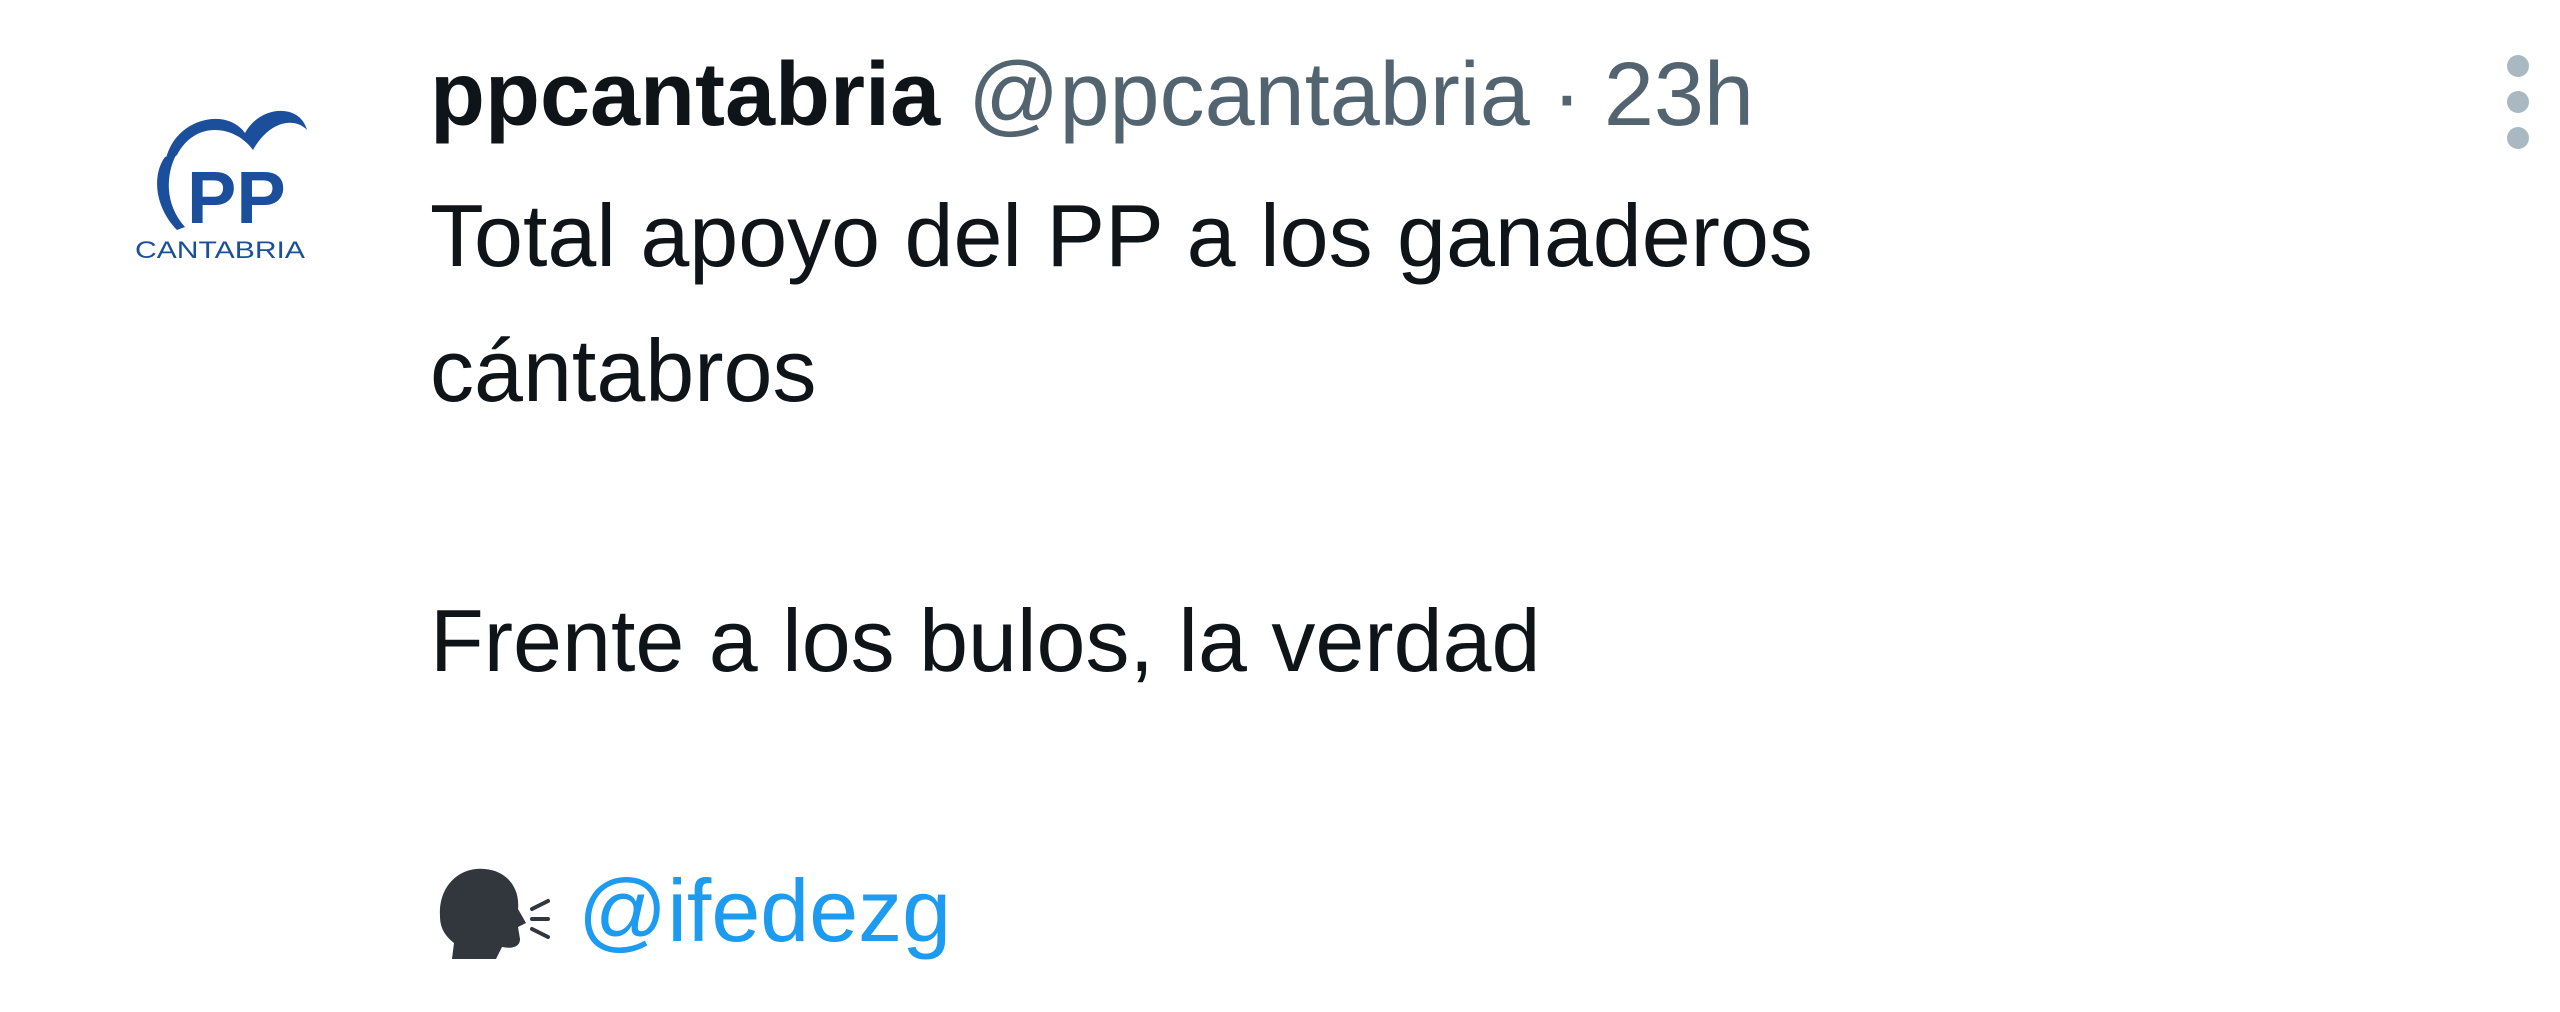 The image size is (2560, 1012). What do you see at coordinates (764, 910) in the screenshot?
I see `mention-link: @ifedezg` at bounding box center [764, 910].